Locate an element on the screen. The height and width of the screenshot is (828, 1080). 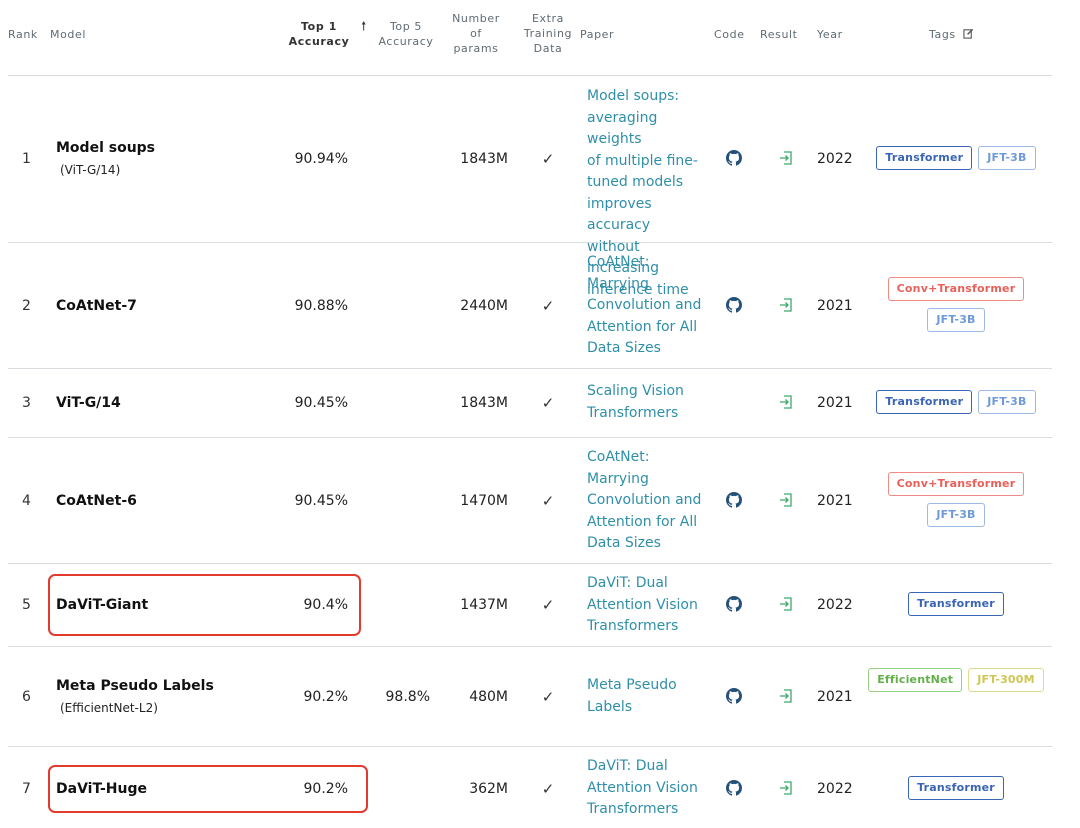
header-extra-training-data: Extra Training Data is located at coordinates (548, 33).